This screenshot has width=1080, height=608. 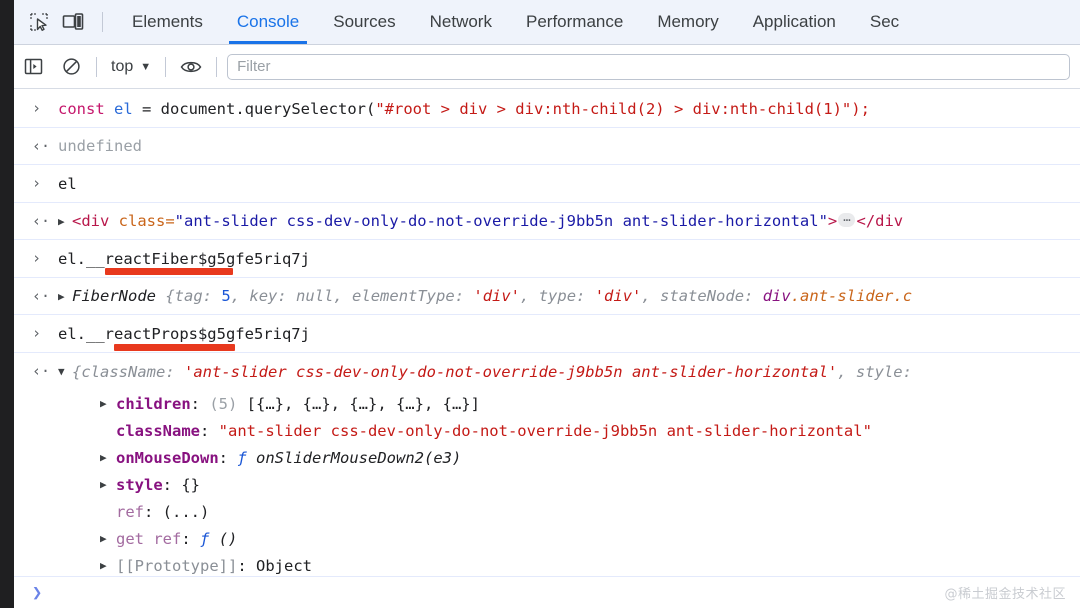 I want to click on property-entry: children: (5) [{…}, {…}, {…}, {…}, {…}], so click(x=298, y=403).